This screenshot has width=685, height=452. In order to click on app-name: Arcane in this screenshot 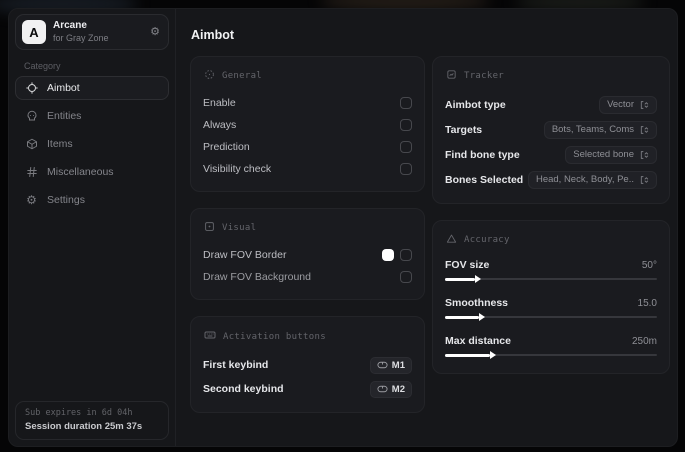, I will do `click(70, 26)`.